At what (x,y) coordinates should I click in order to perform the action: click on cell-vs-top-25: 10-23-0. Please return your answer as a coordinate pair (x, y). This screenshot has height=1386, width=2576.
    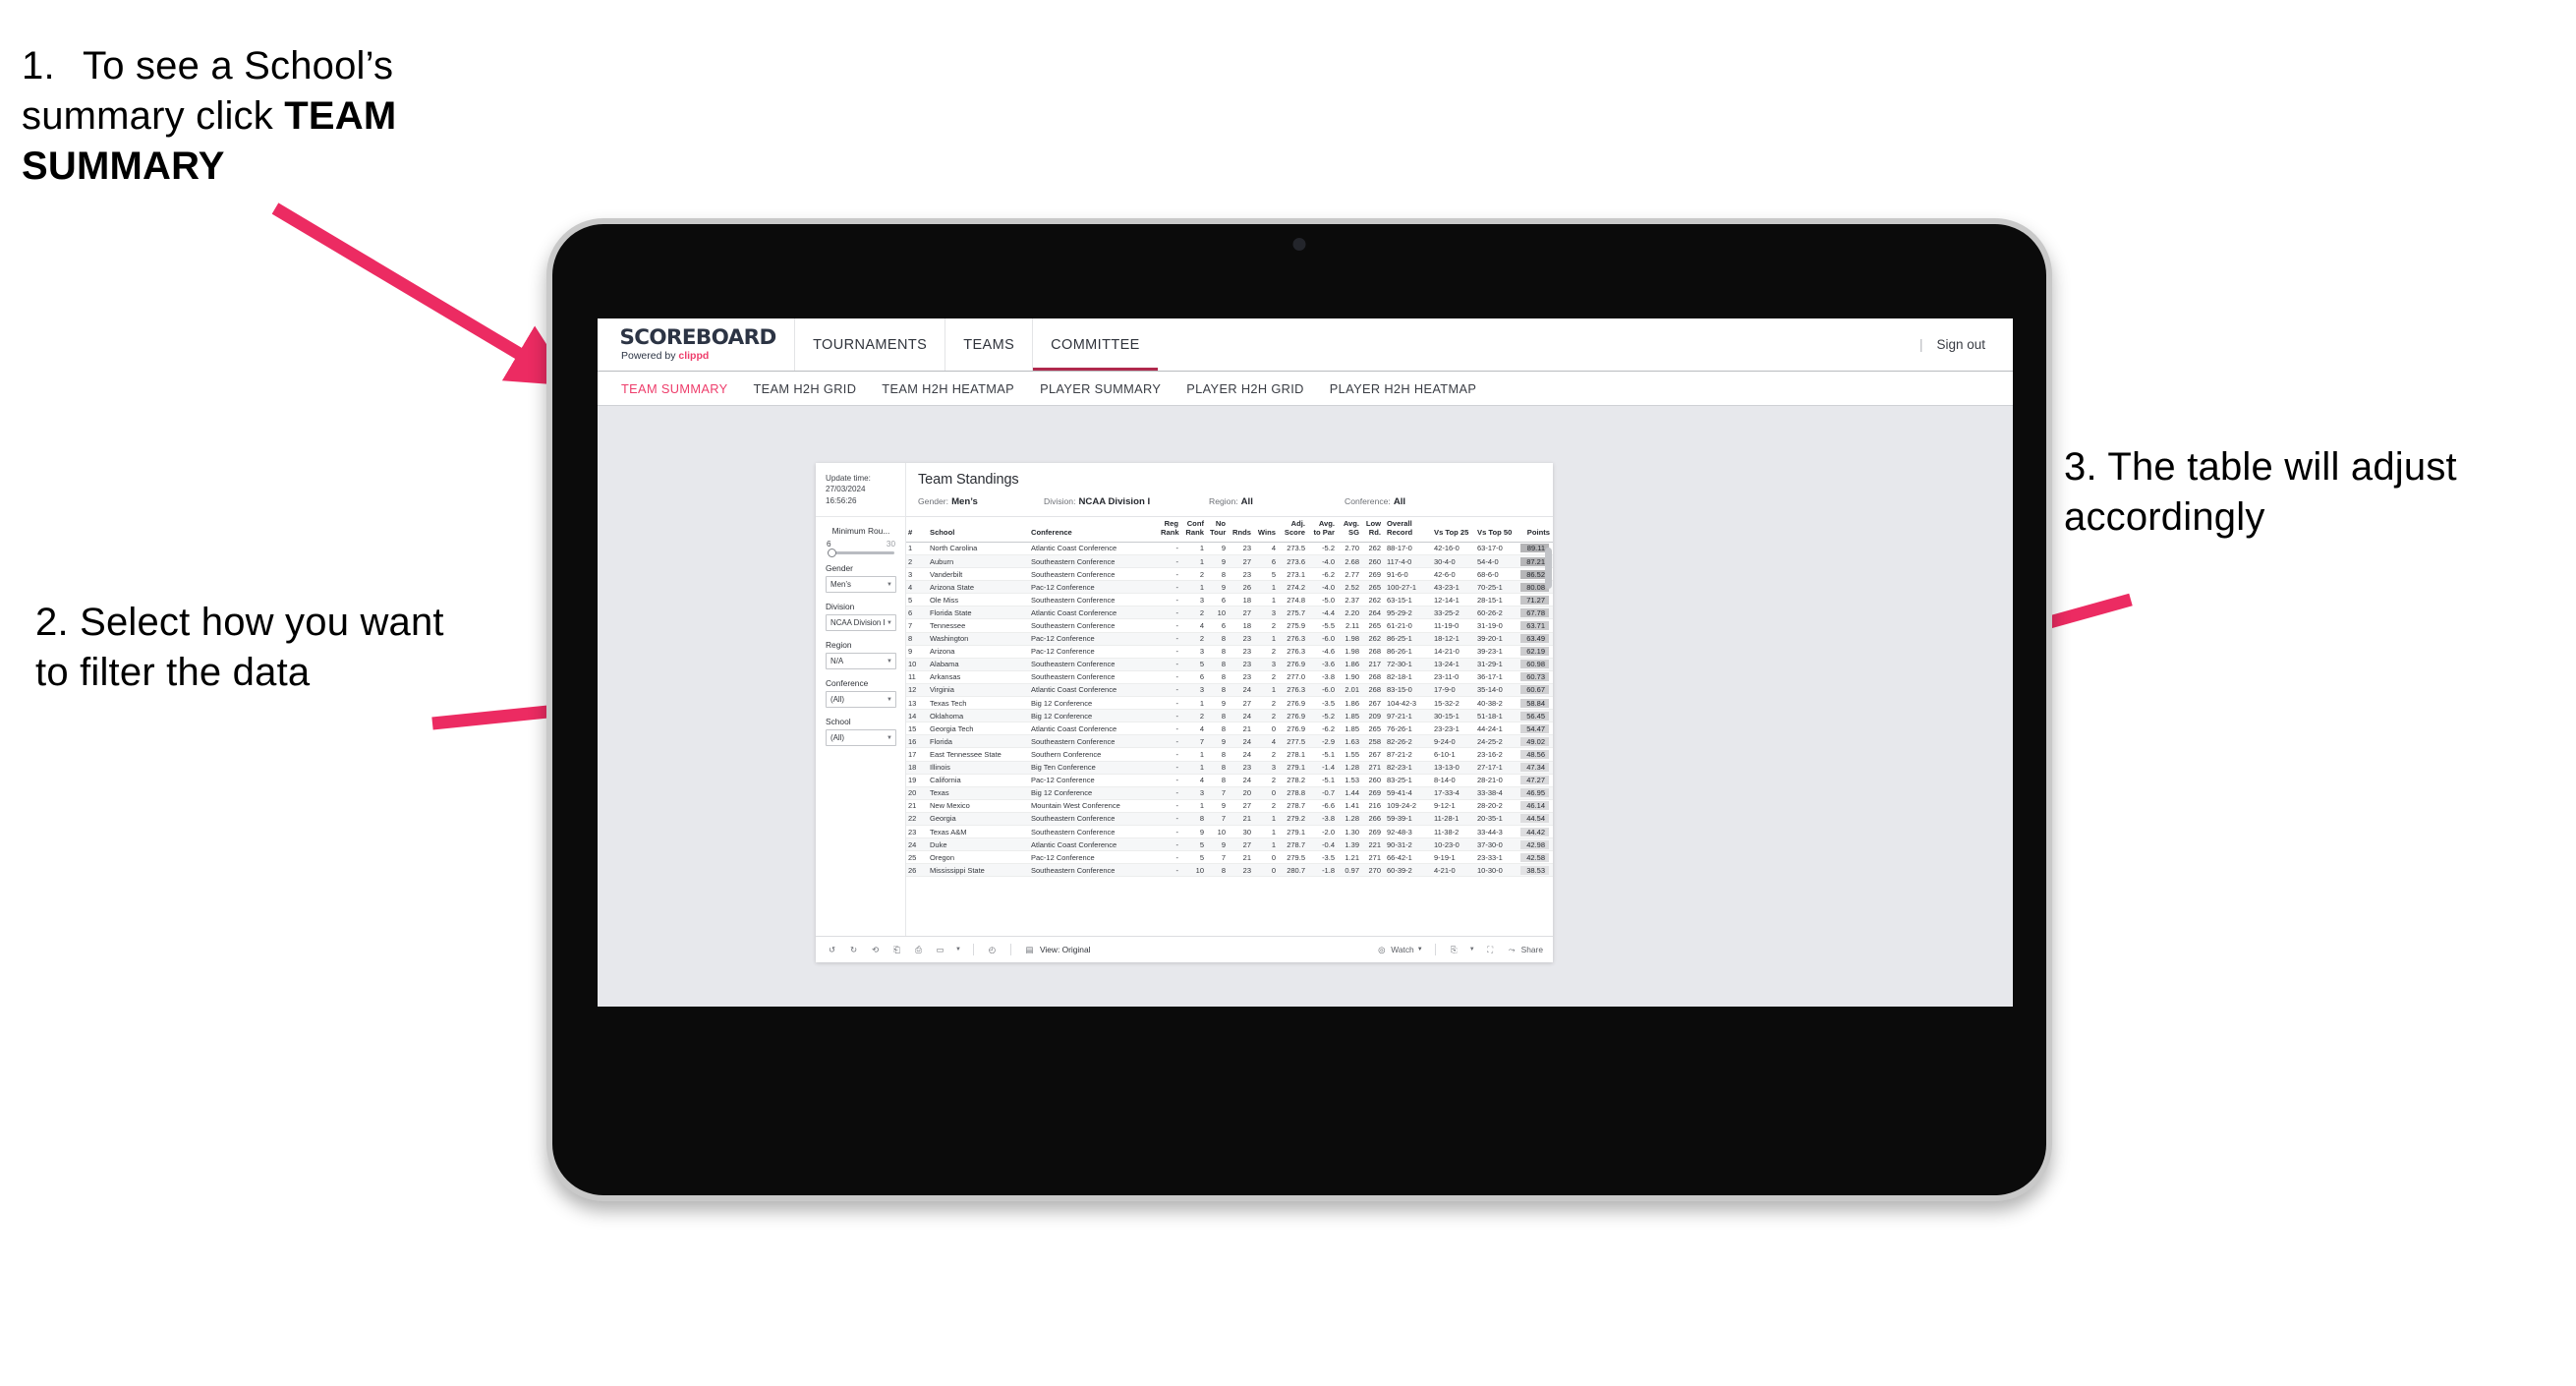
    Looking at the image, I should click on (1454, 844).